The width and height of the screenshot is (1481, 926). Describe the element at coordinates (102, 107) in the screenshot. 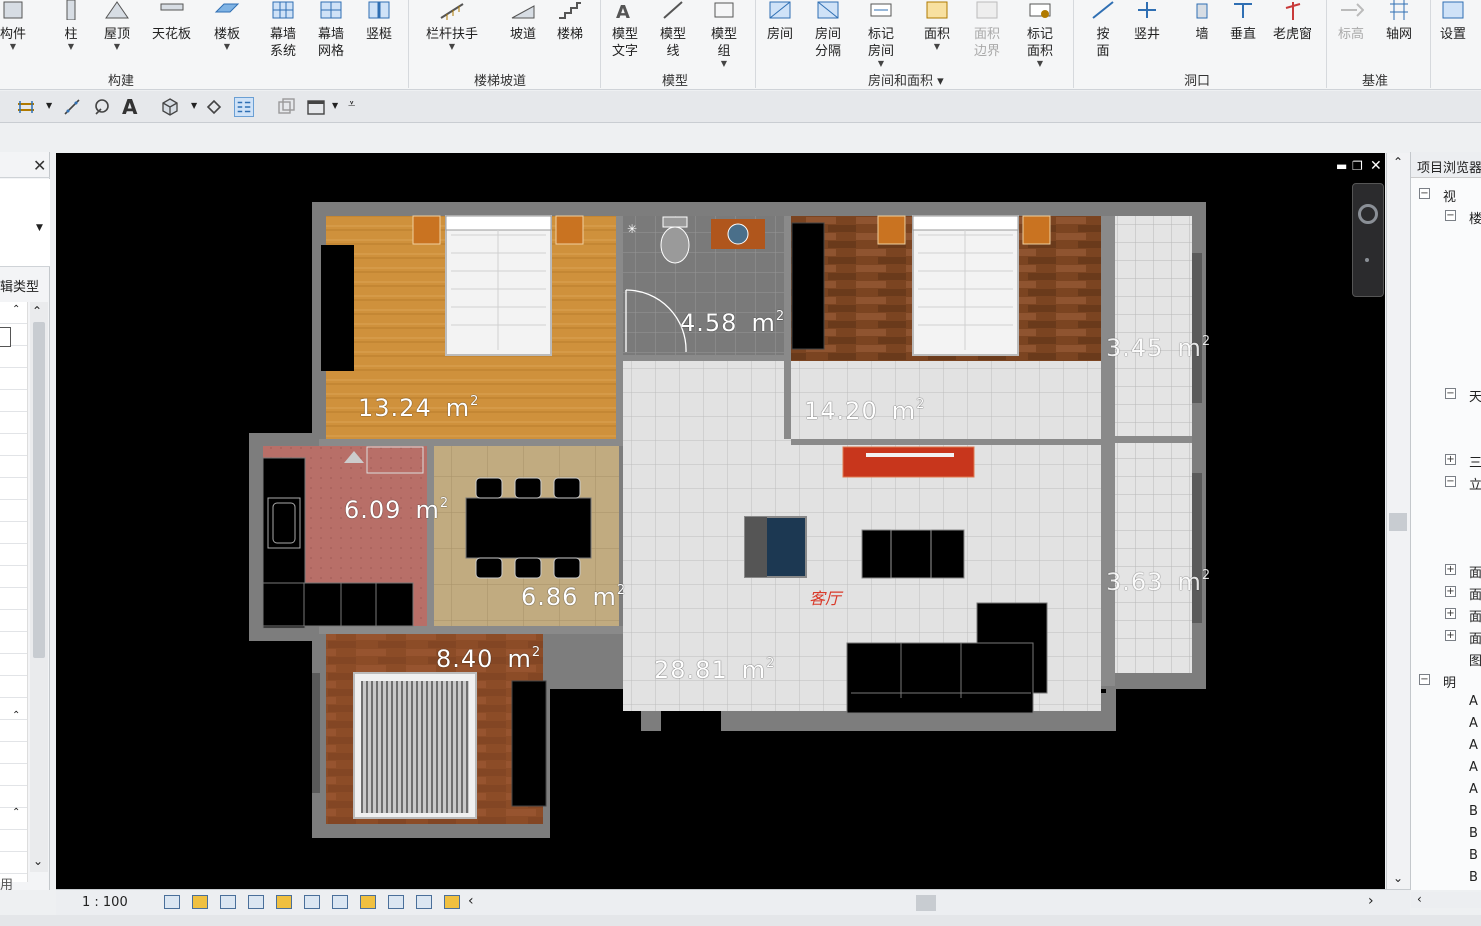

I see `dimension-icon` at that location.